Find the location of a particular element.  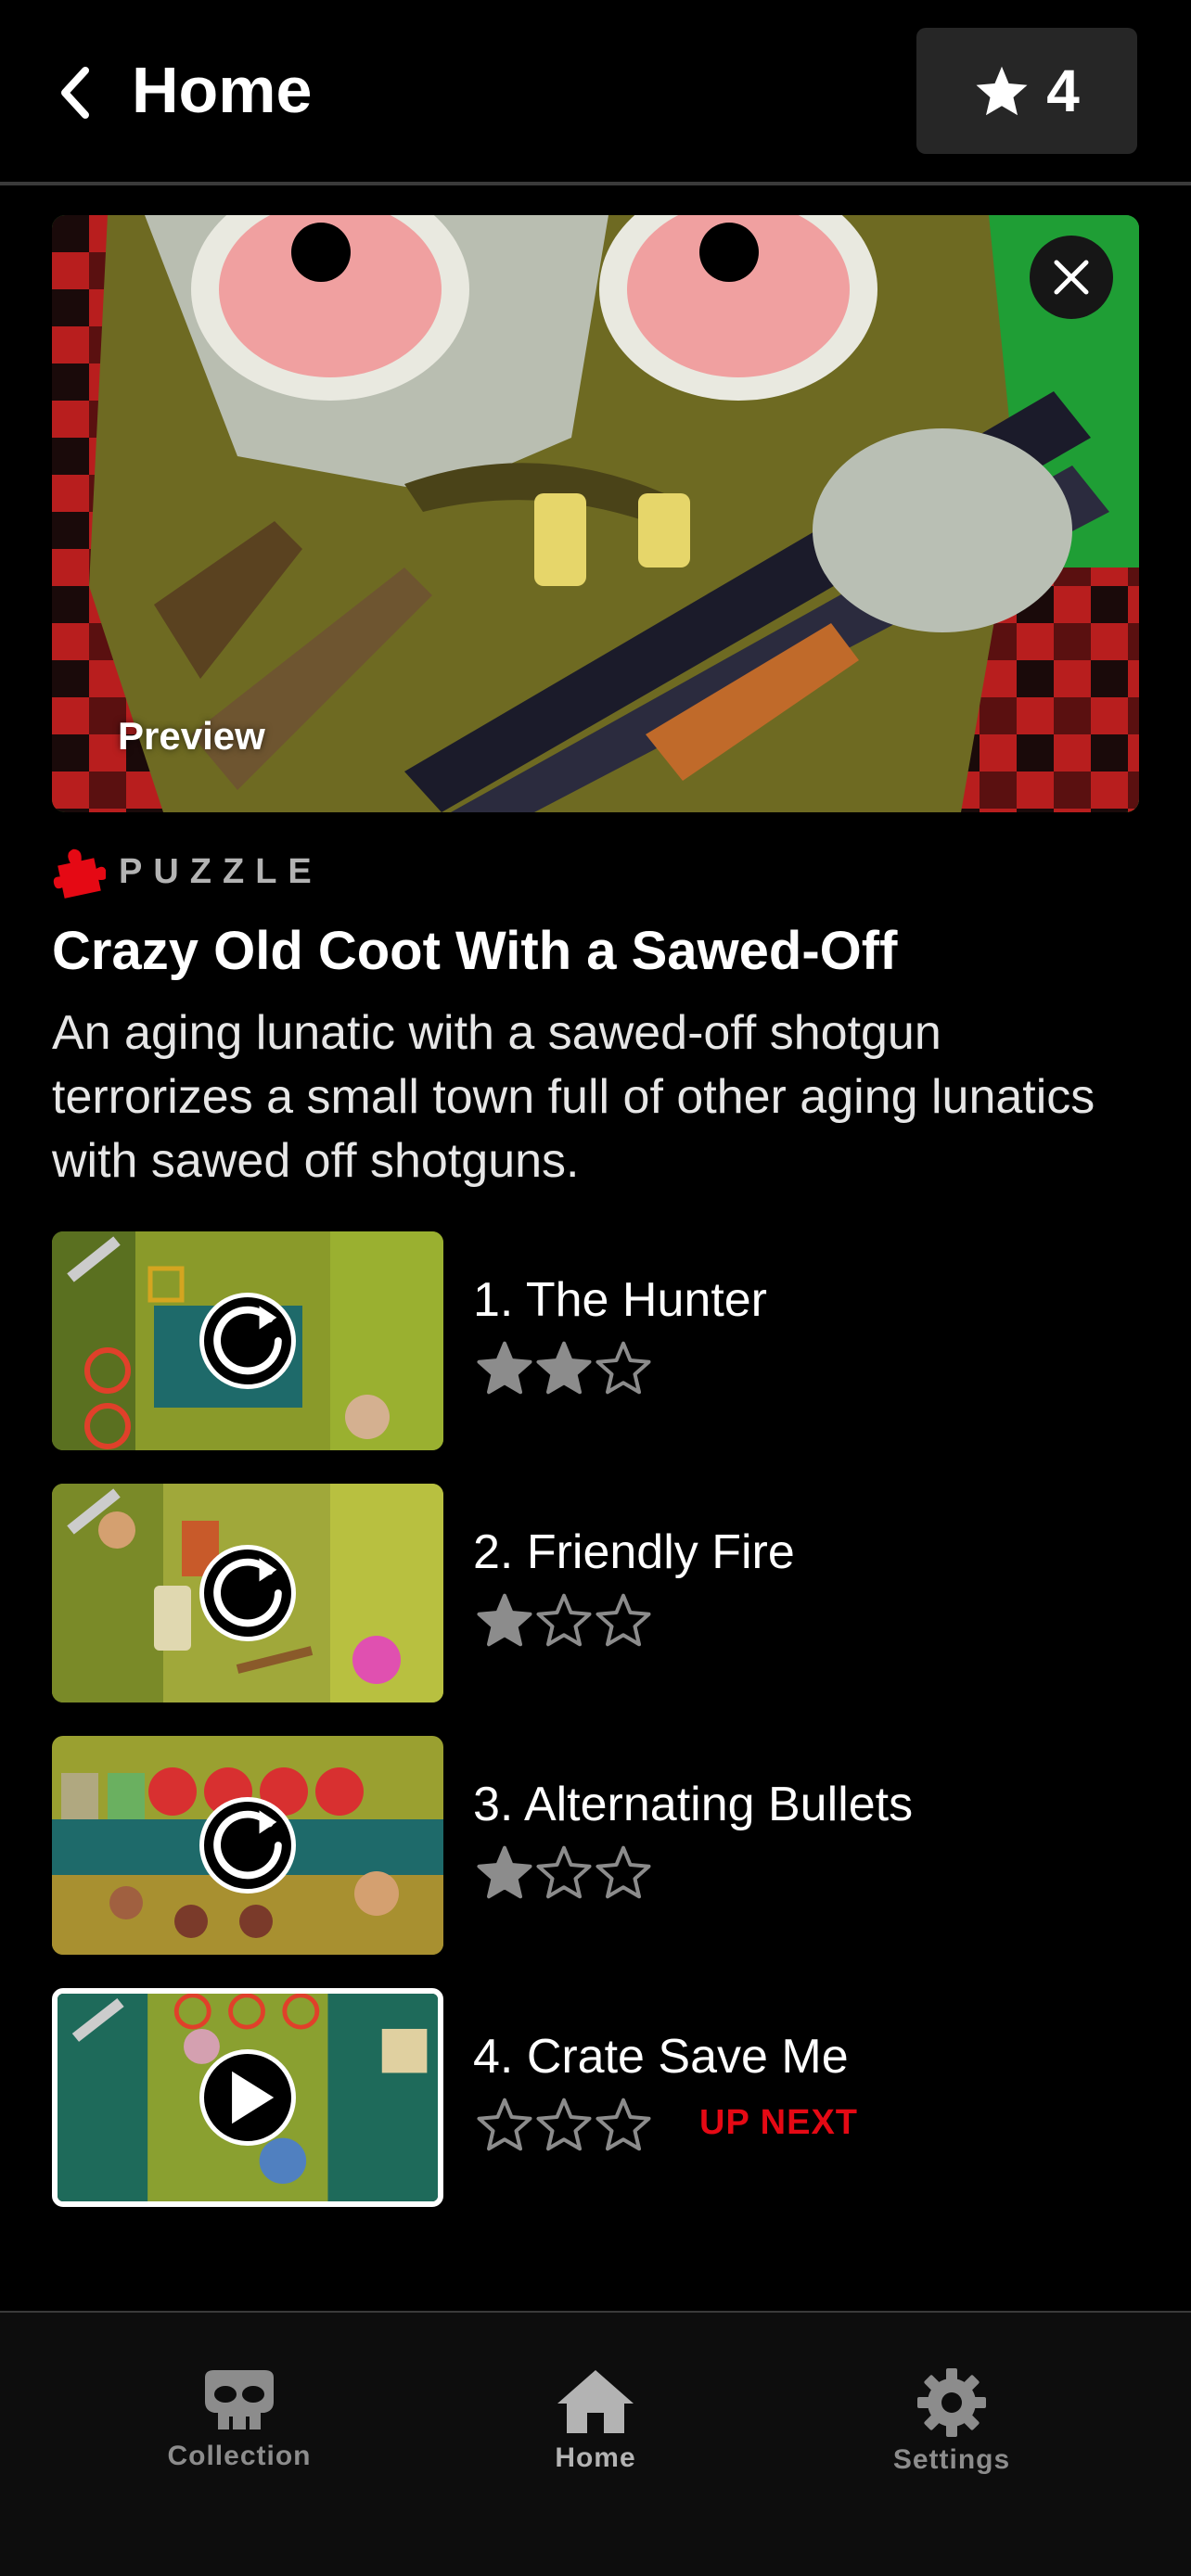

tab-home: Home is located at coordinates (595, 2421).